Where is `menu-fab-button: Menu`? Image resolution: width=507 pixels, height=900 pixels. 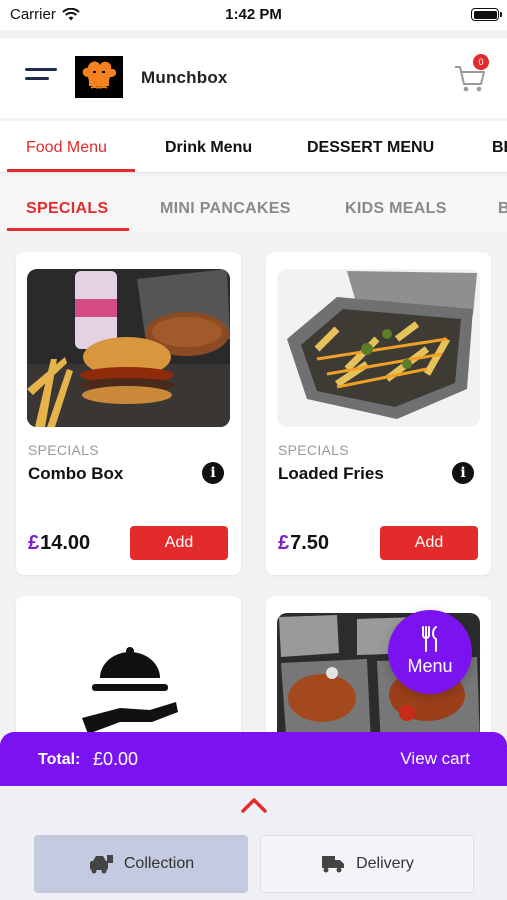
menu-fab-button: Menu is located at coordinates (430, 652).